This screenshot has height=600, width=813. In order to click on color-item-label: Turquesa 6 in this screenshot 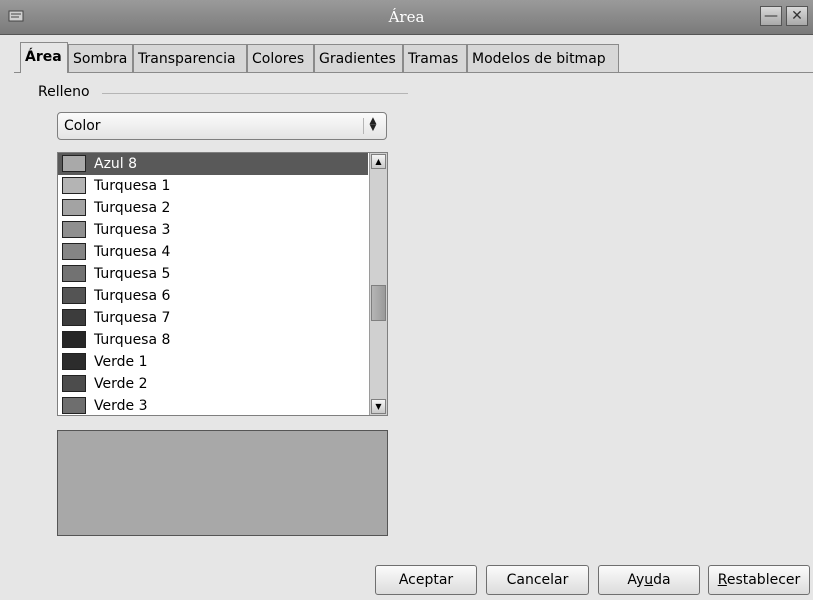, I will do `click(132, 296)`.